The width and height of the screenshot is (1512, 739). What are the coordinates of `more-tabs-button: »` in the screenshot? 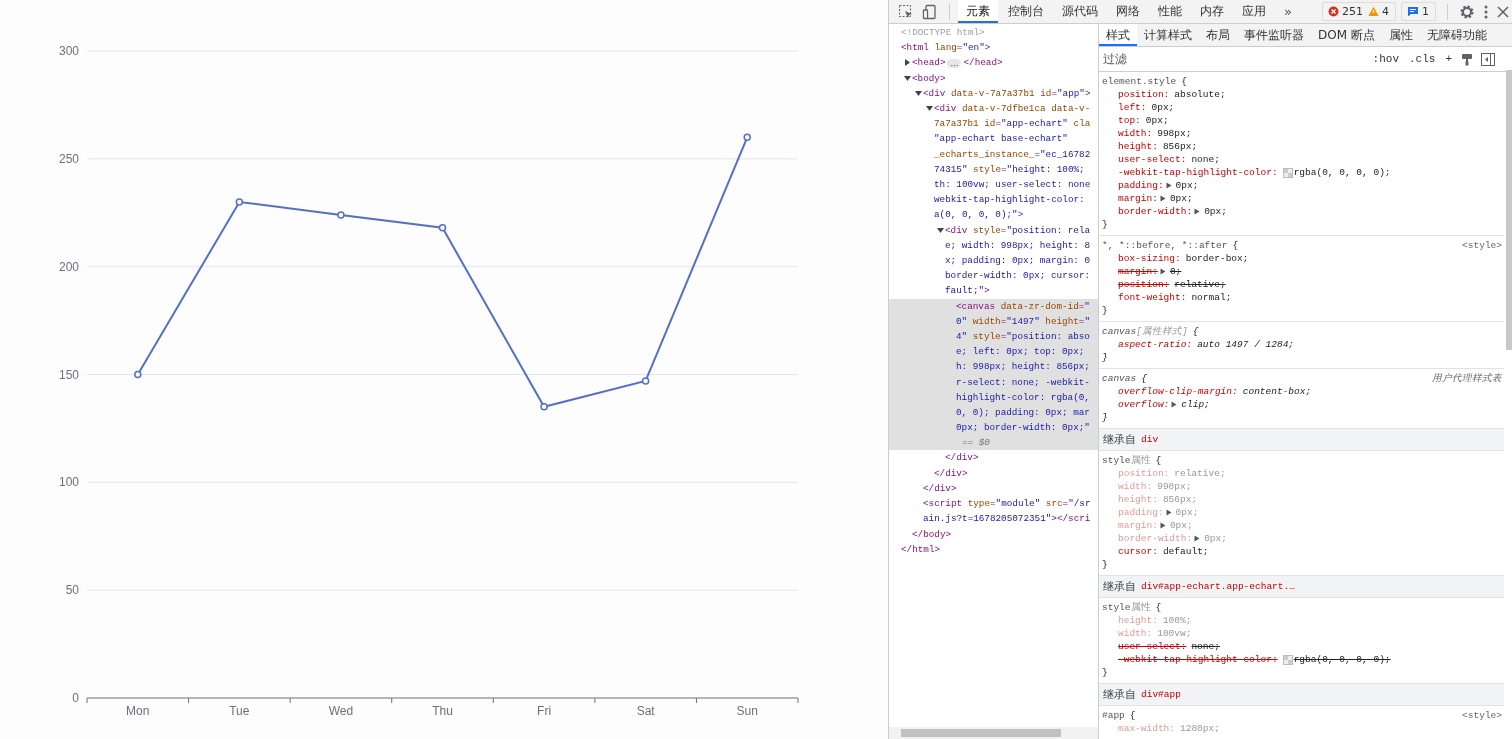 It's located at (1288, 11).